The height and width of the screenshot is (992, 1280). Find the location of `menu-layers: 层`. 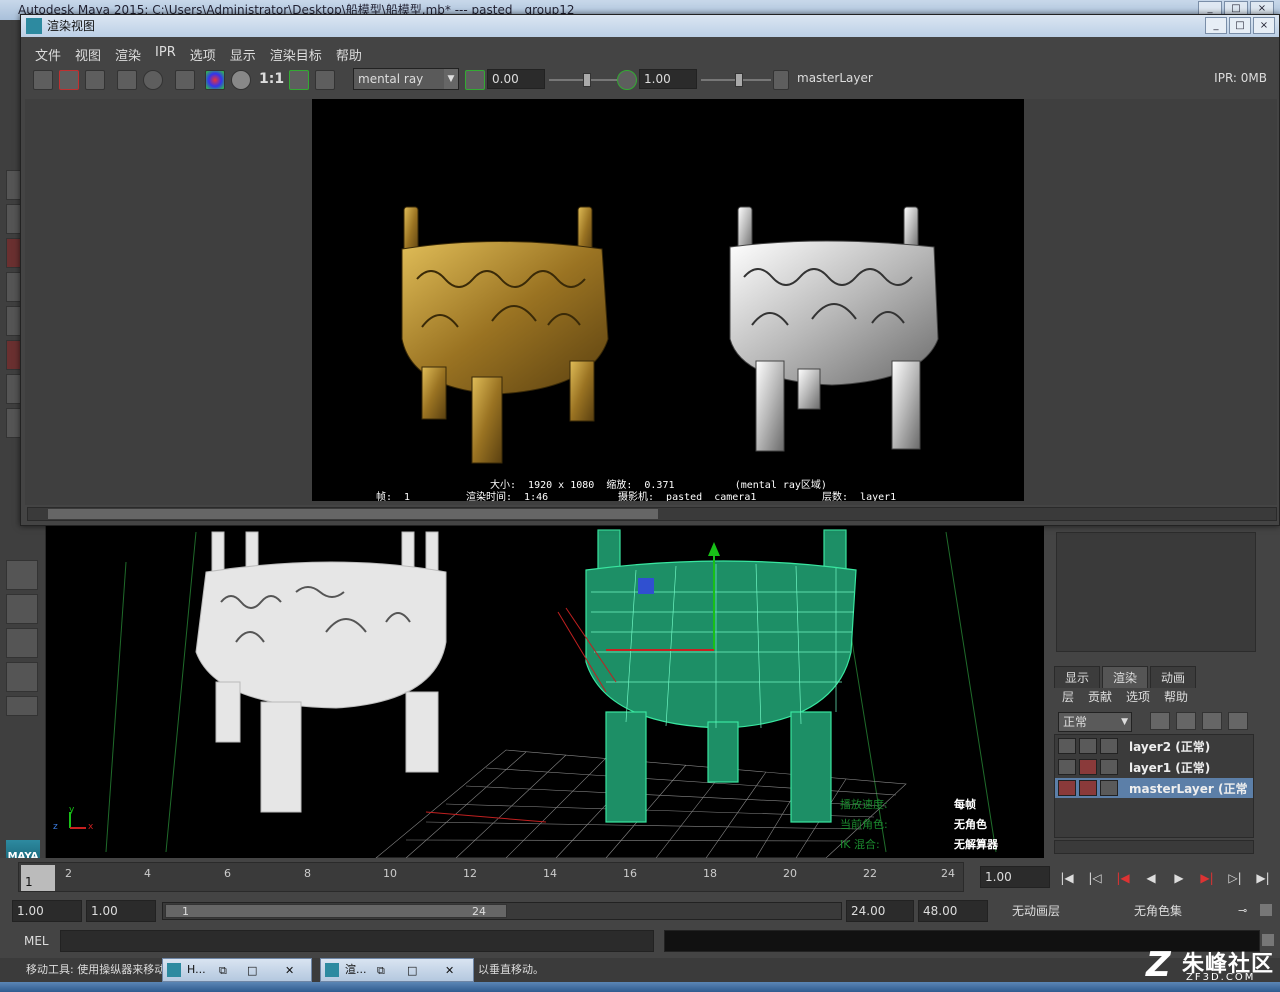

menu-layers: 层 is located at coordinates (1068, 697).